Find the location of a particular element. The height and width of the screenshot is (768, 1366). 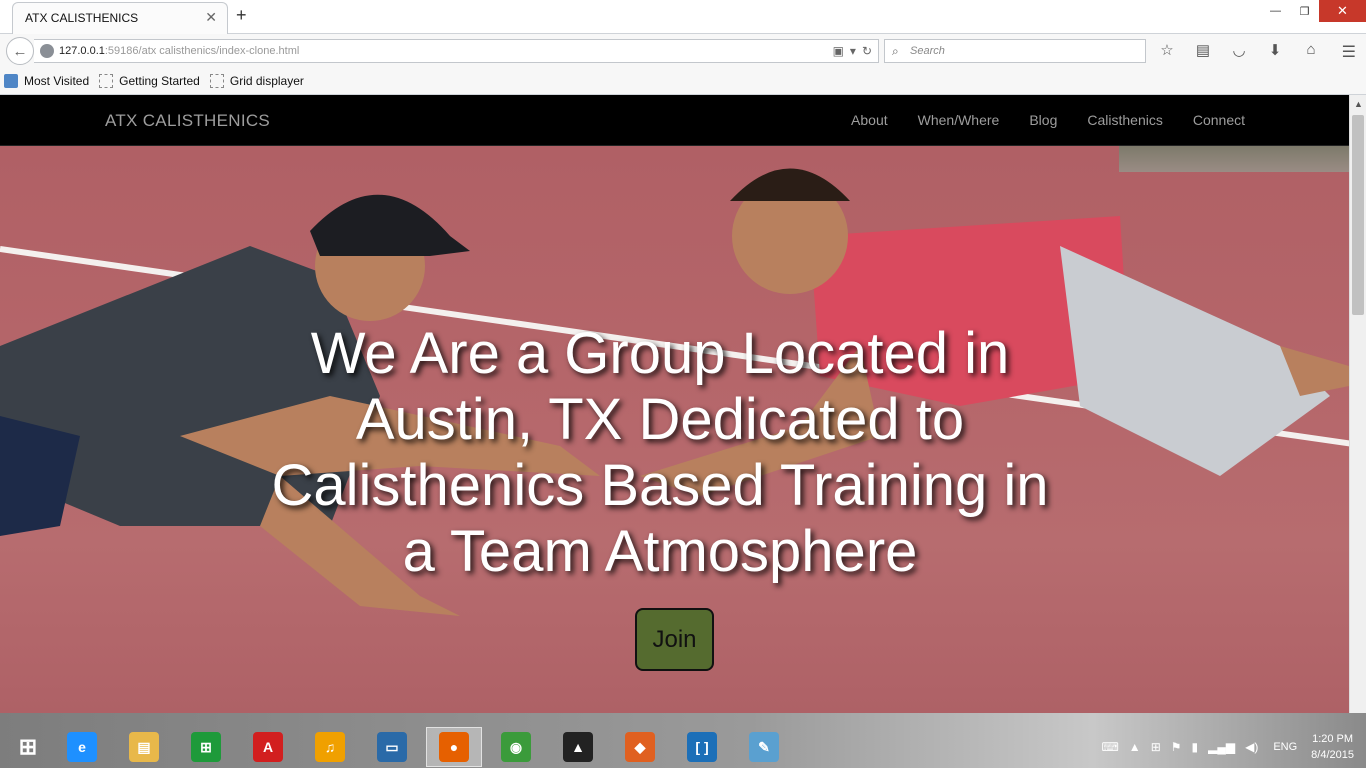

tab-close-icon: ✕ is located at coordinates (211, 17).